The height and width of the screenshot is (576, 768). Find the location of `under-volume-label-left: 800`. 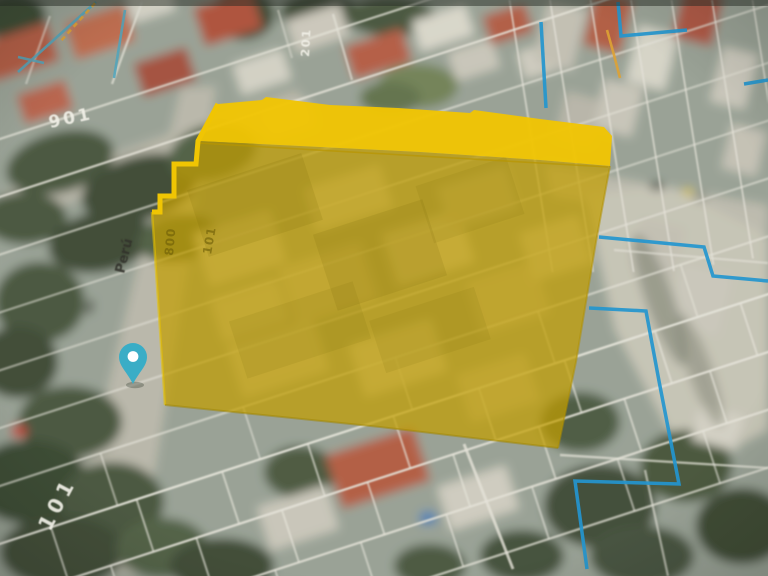

under-volume-label-left: 800 is located at coordinates (170, 241).